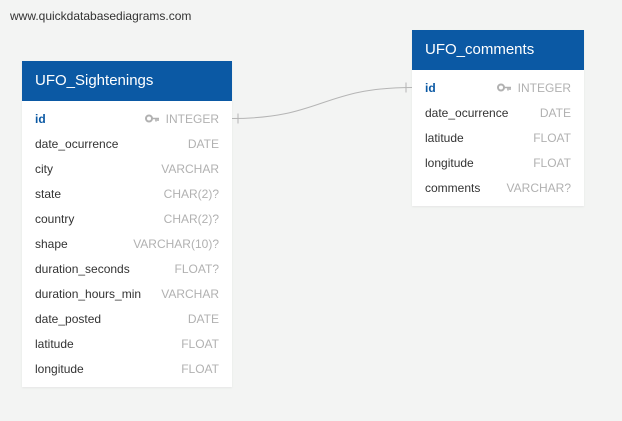  Describe the element at coordinates (322, 103) in the screenshot. I see `relationship-line` at that location.